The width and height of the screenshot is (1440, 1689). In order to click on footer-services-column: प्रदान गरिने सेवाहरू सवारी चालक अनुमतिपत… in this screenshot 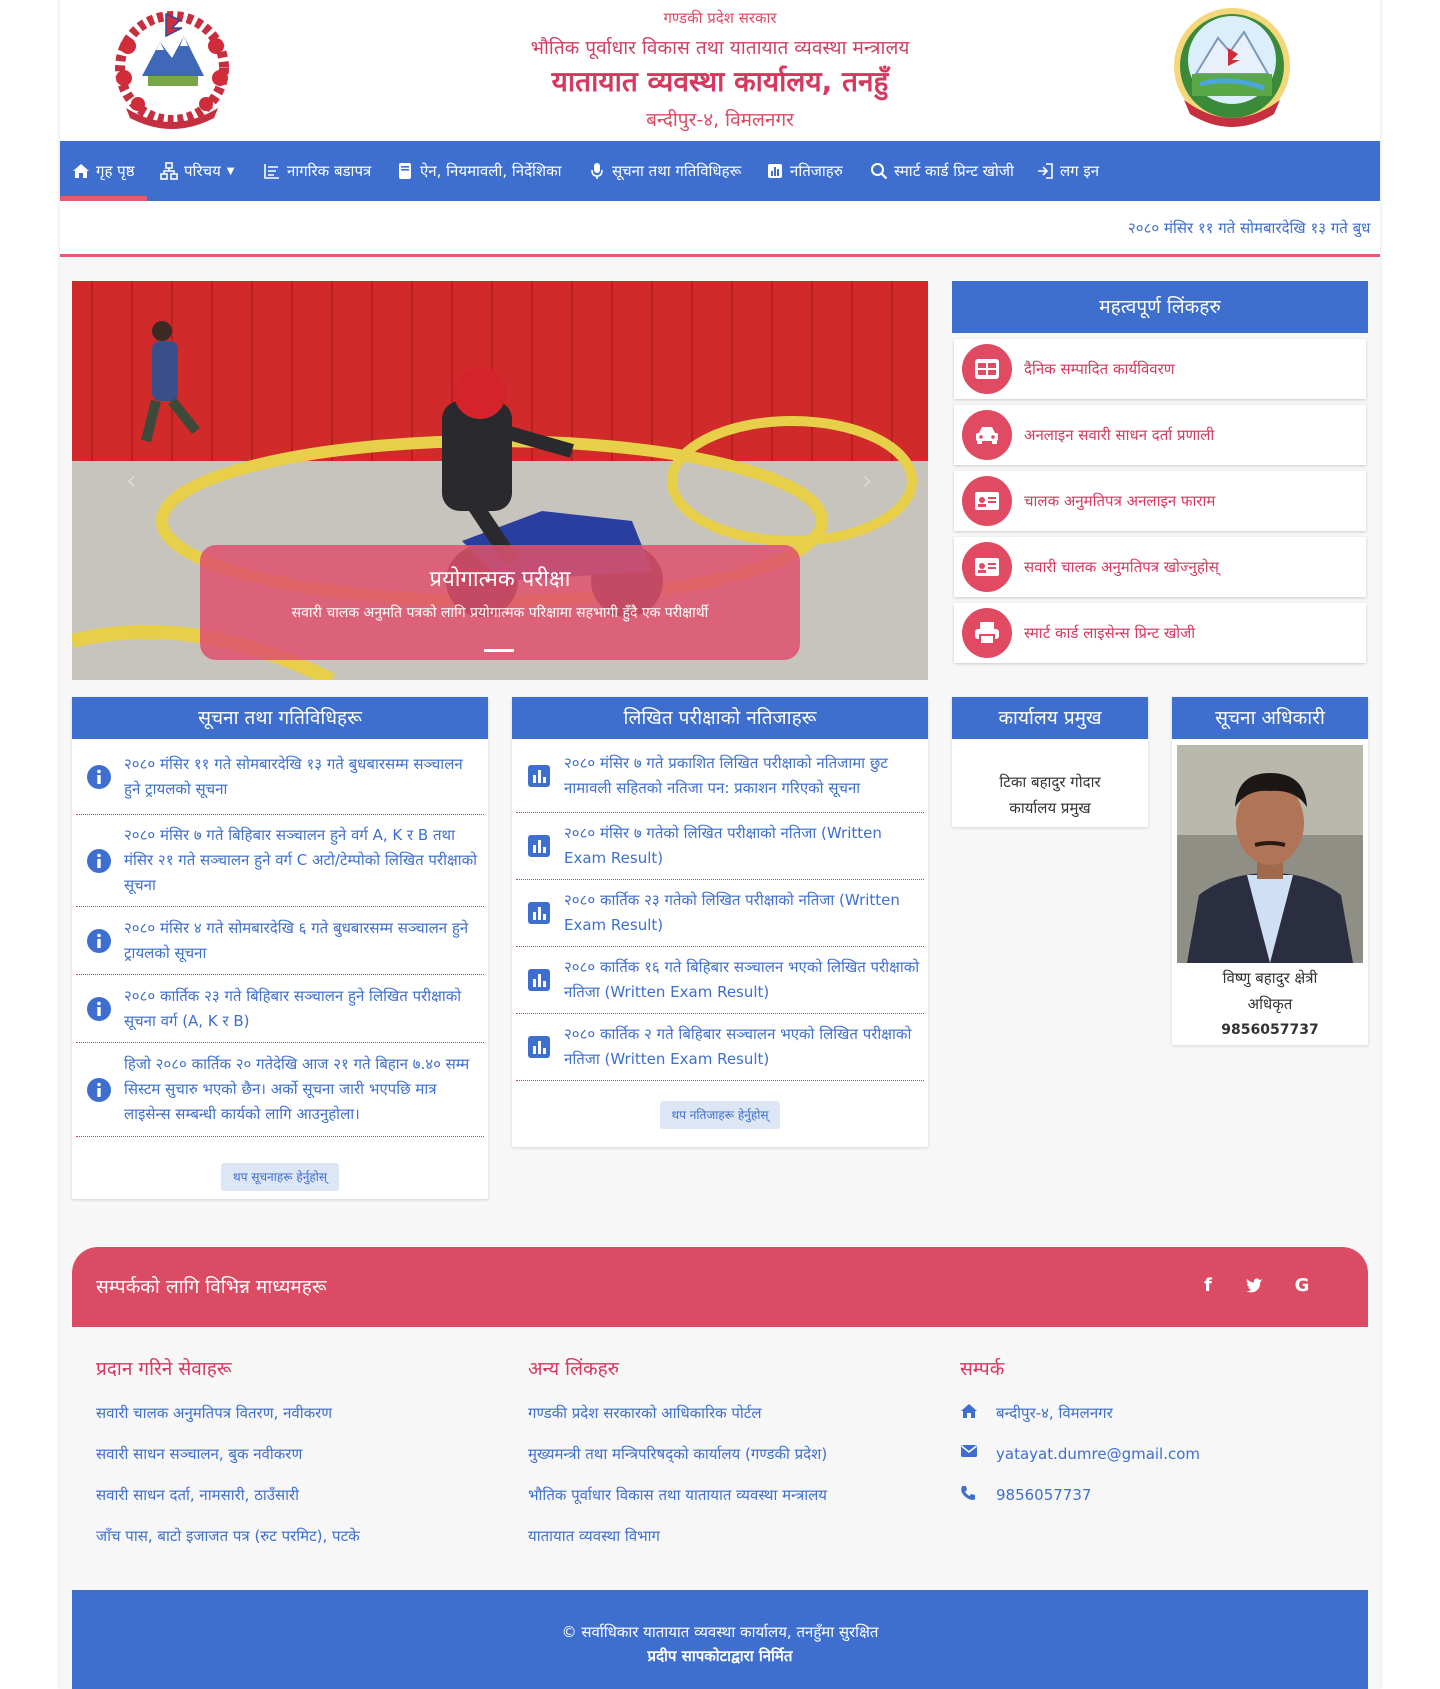, I will do `click(228, 1461)`.